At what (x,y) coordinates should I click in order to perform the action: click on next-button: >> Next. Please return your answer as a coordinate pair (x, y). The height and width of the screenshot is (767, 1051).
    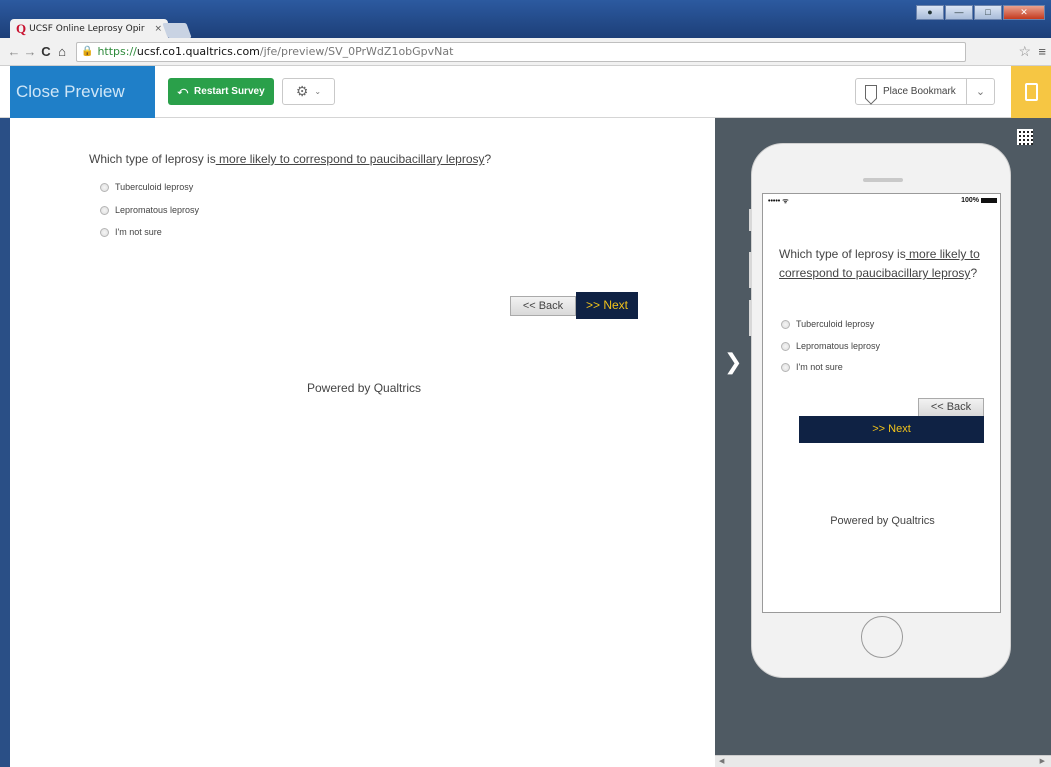
    Looking at the image, I should click on (607, 305).